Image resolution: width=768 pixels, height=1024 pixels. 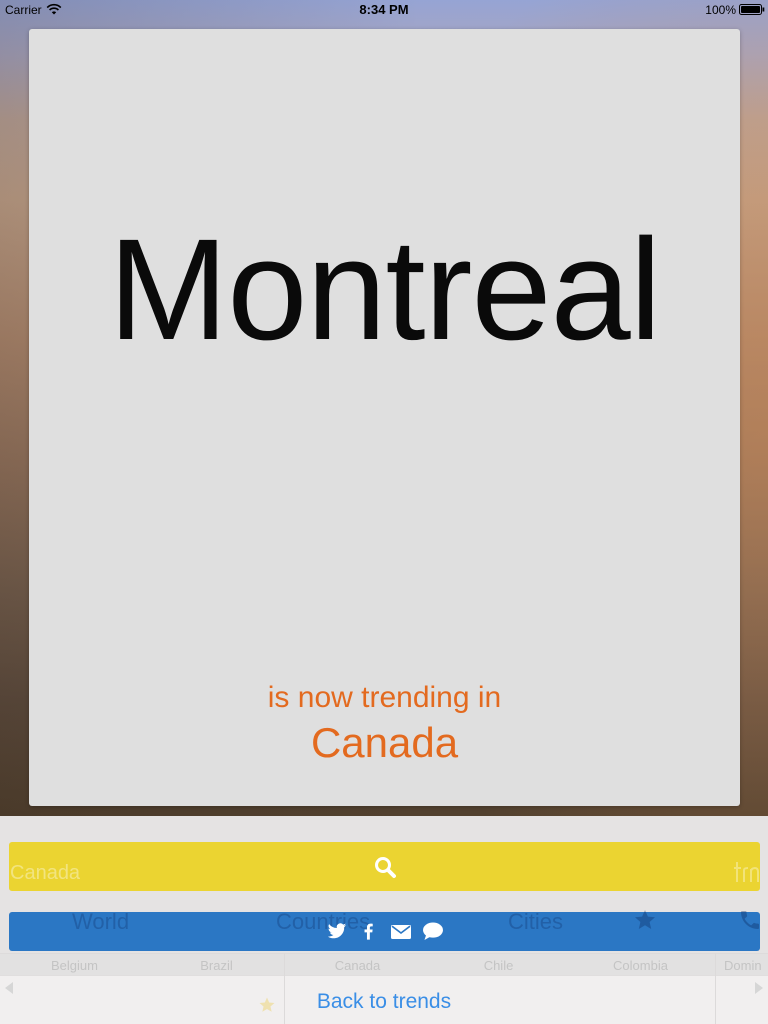 What do you see at coordinates (720, 10) in the screenshot?
I see `battery-percentage: 100%` at bounding box center [720, 10].